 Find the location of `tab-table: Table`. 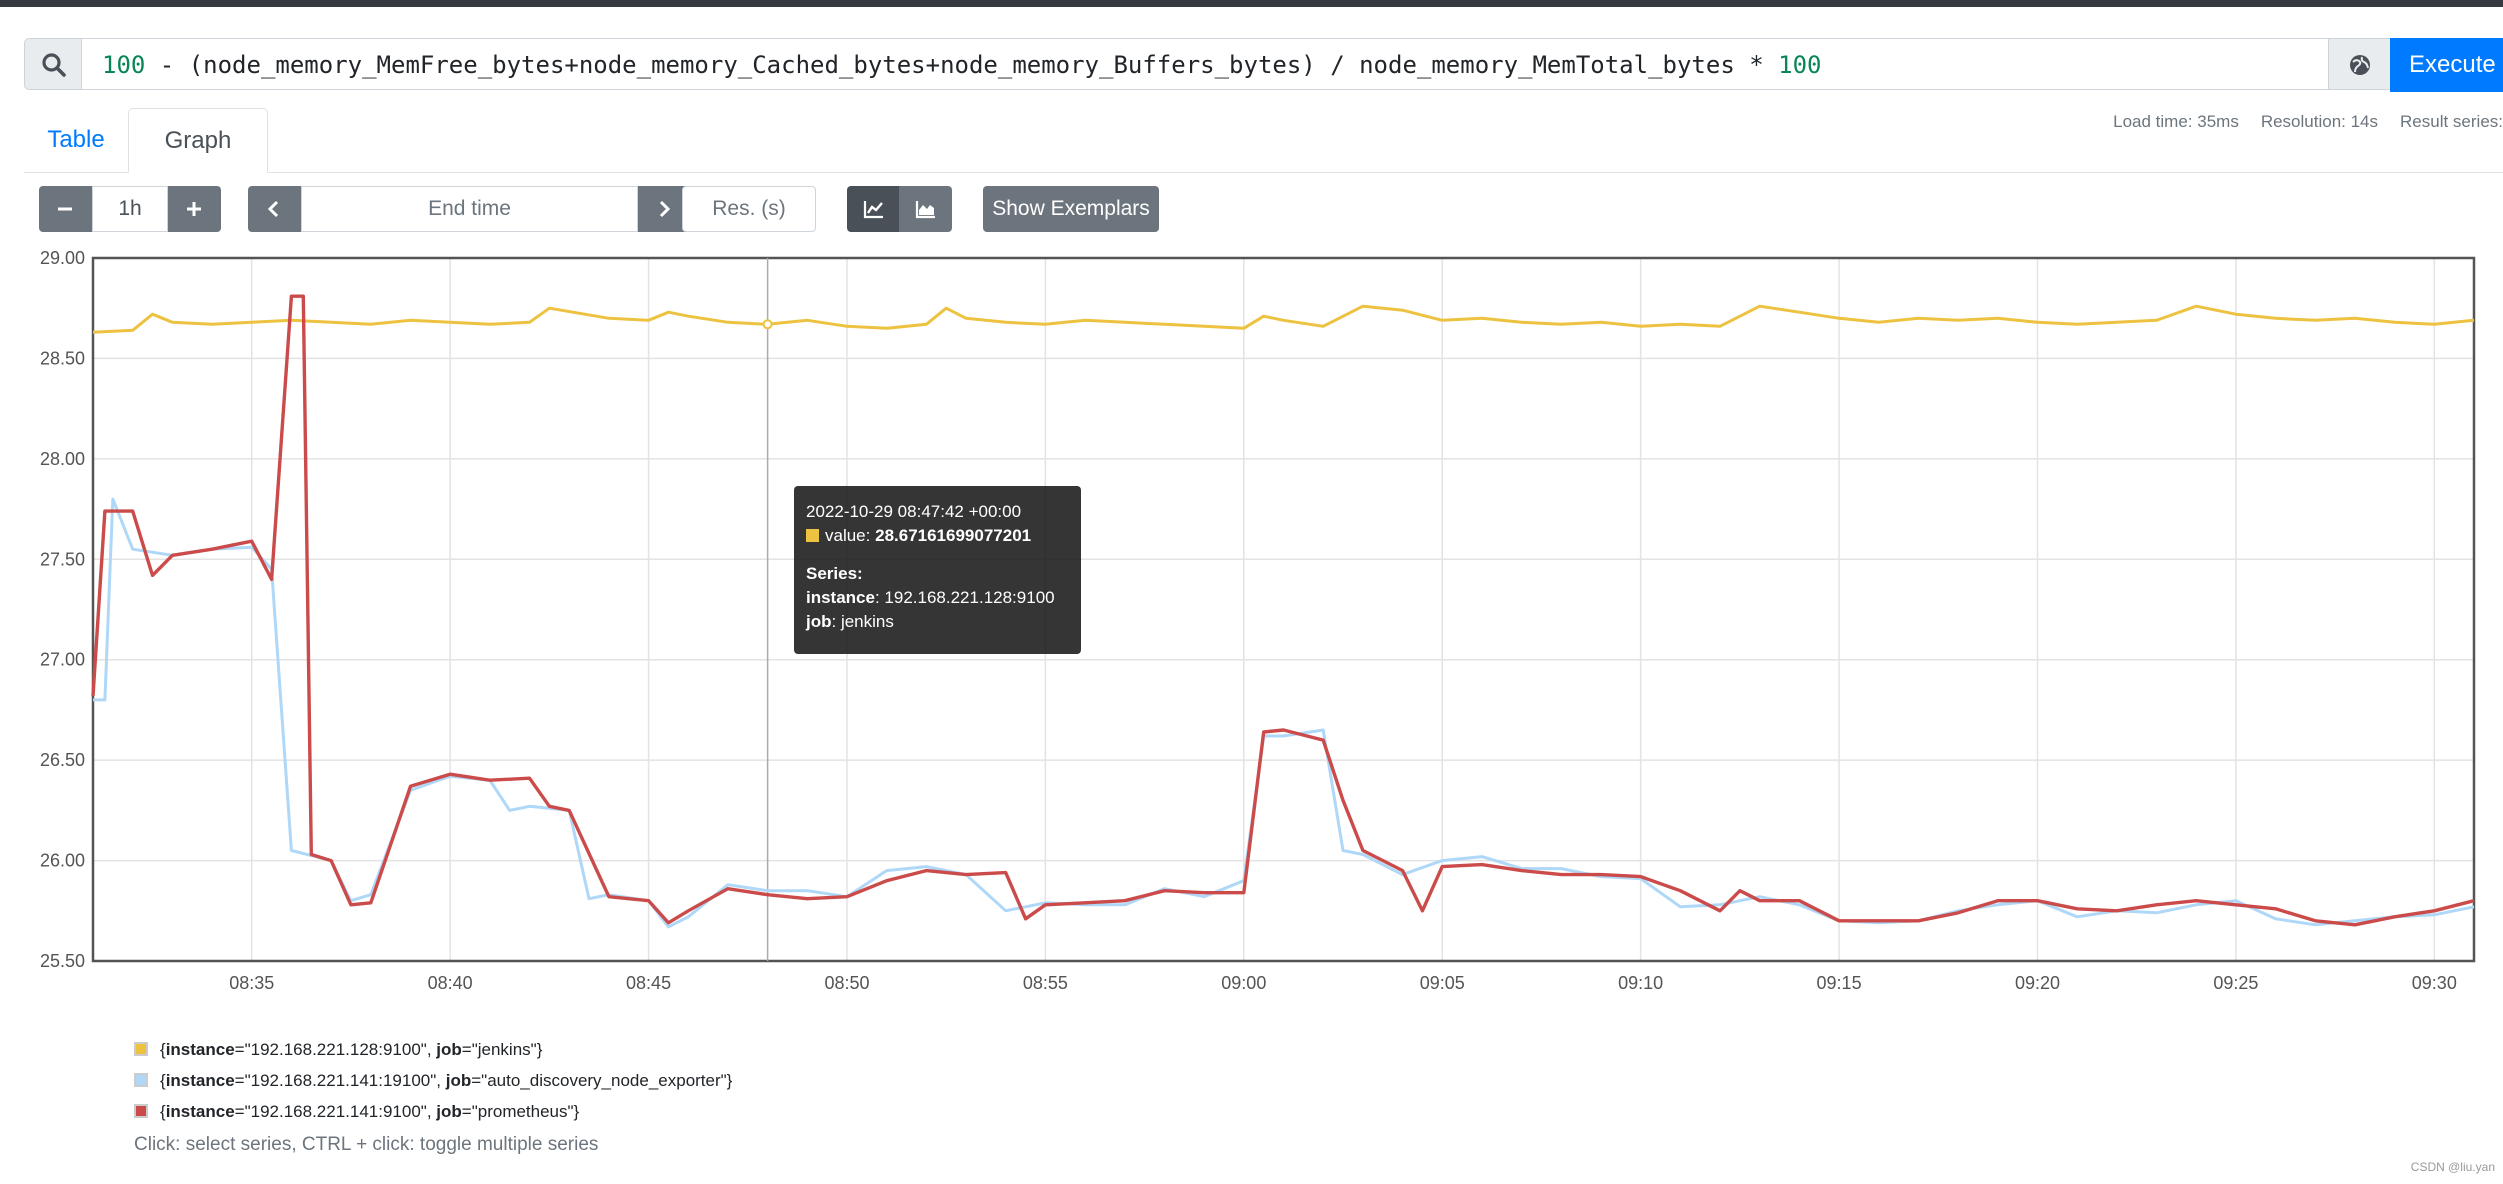

tab-table: Table is located at coordinates (76, 140).